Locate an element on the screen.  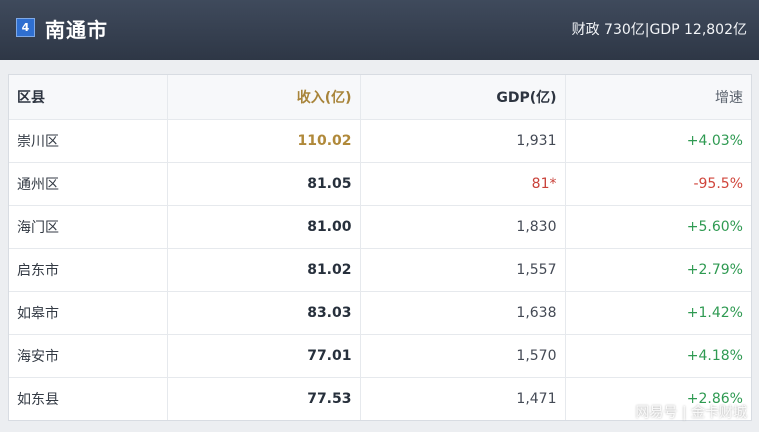
growth-cell: +5.60% is located at coordinates (657, 227).